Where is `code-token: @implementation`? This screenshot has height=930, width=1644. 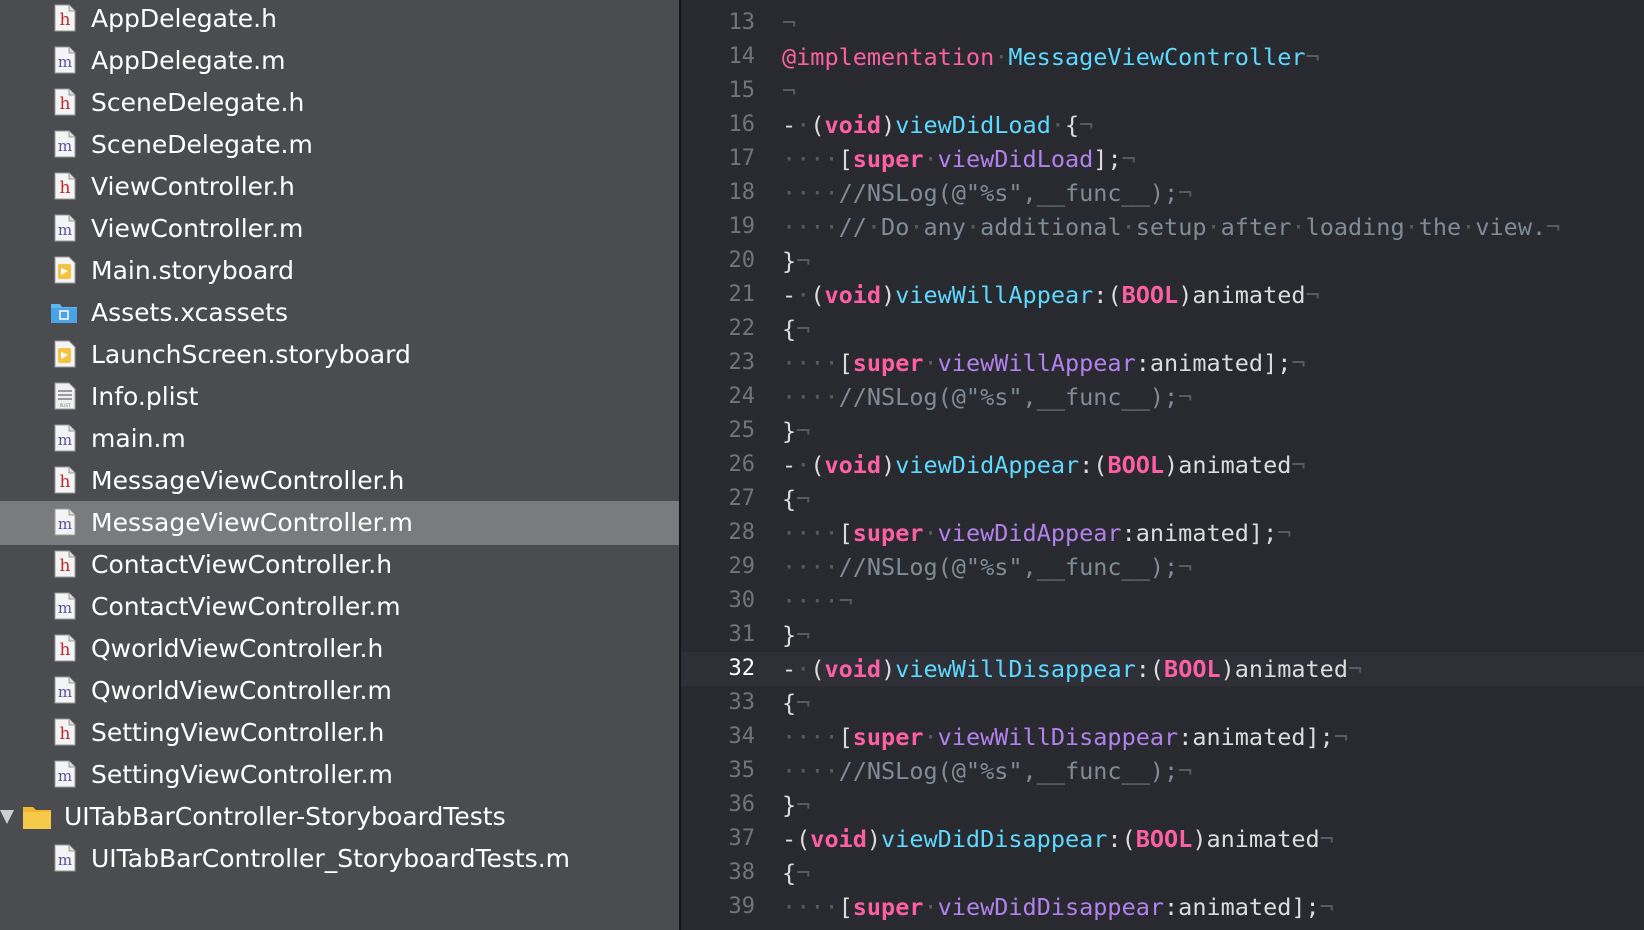
code-token: @implementation is located at coordinates (888, 57).